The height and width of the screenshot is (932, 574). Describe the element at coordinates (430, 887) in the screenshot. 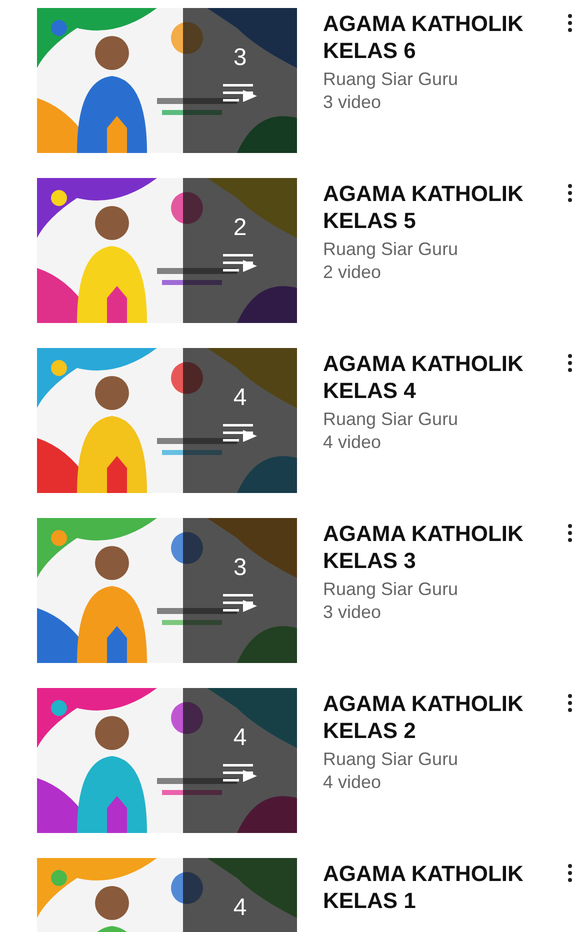

I see `playlist-title: AGAMA KATHOLIK KELAS 1` at that location.